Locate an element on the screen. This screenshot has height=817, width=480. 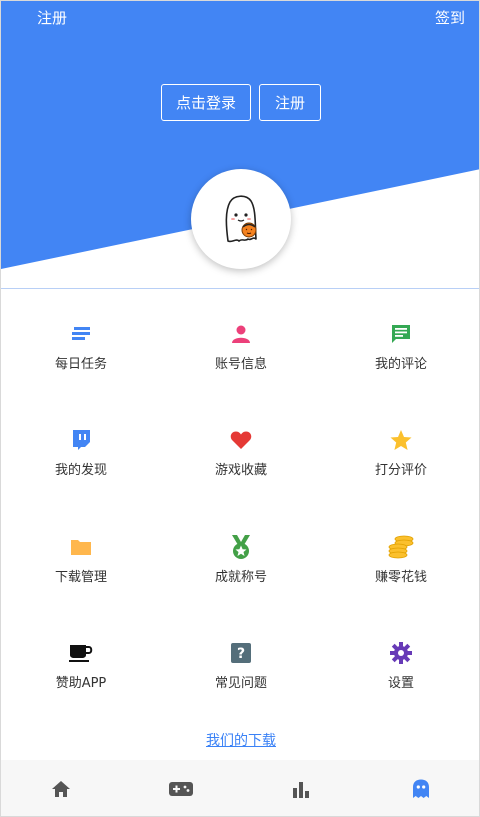
help-box-icon: ? is located at coordinates (241, 653).